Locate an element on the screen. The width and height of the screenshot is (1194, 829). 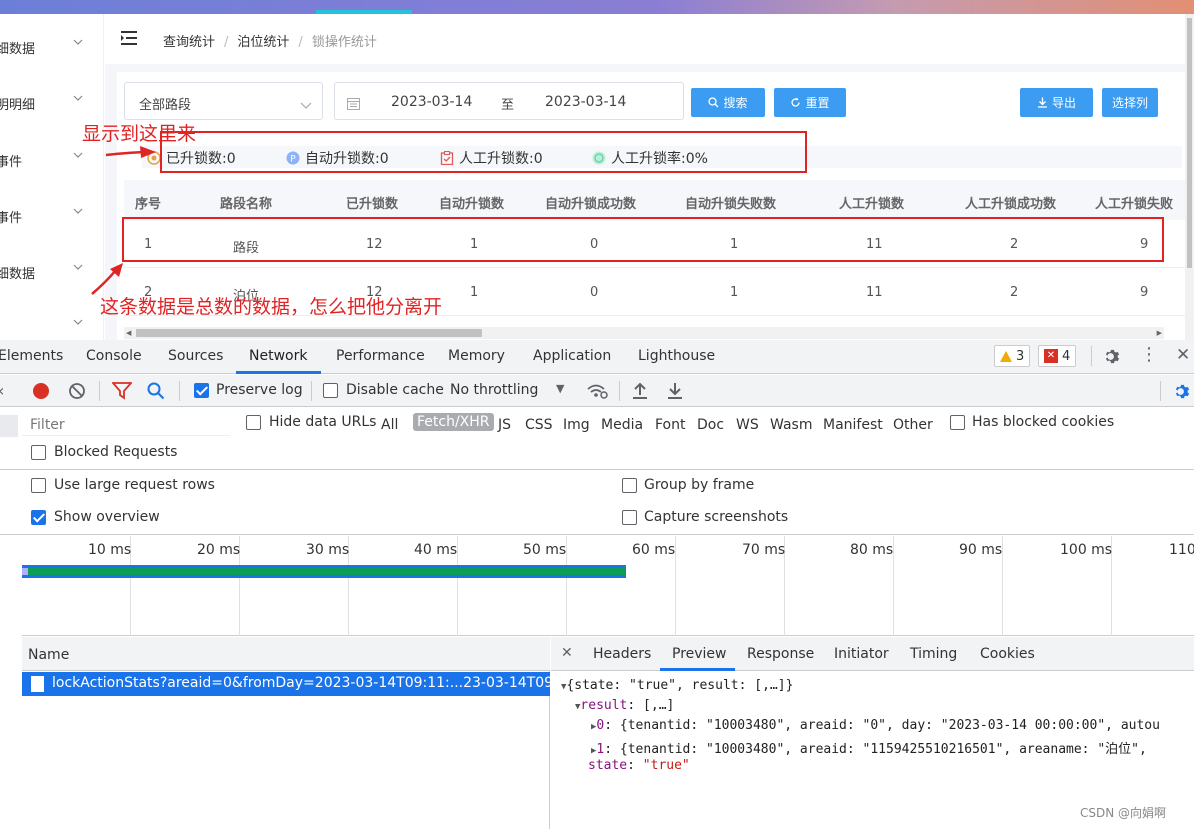
tab-lighthouse: Lighthouse is located at coordinates (676, 356).